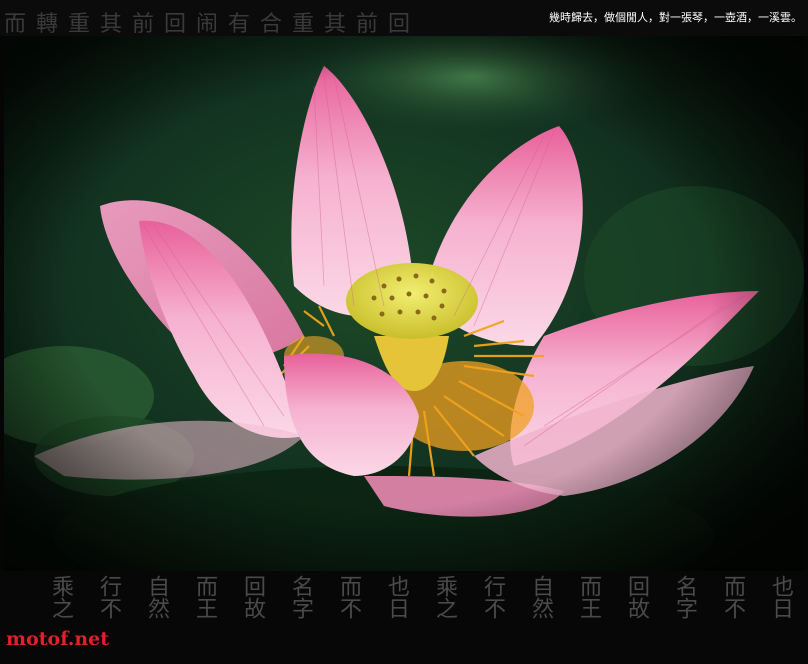 The width and height of the screenshot is (808, 664). I want to click on bottom-calligraphy: 乘之 行不 自然 而王 回故 名字 而不 也日 乘之 行不 自然 而王 回故 名字 而不 也日, so click(404, 617).